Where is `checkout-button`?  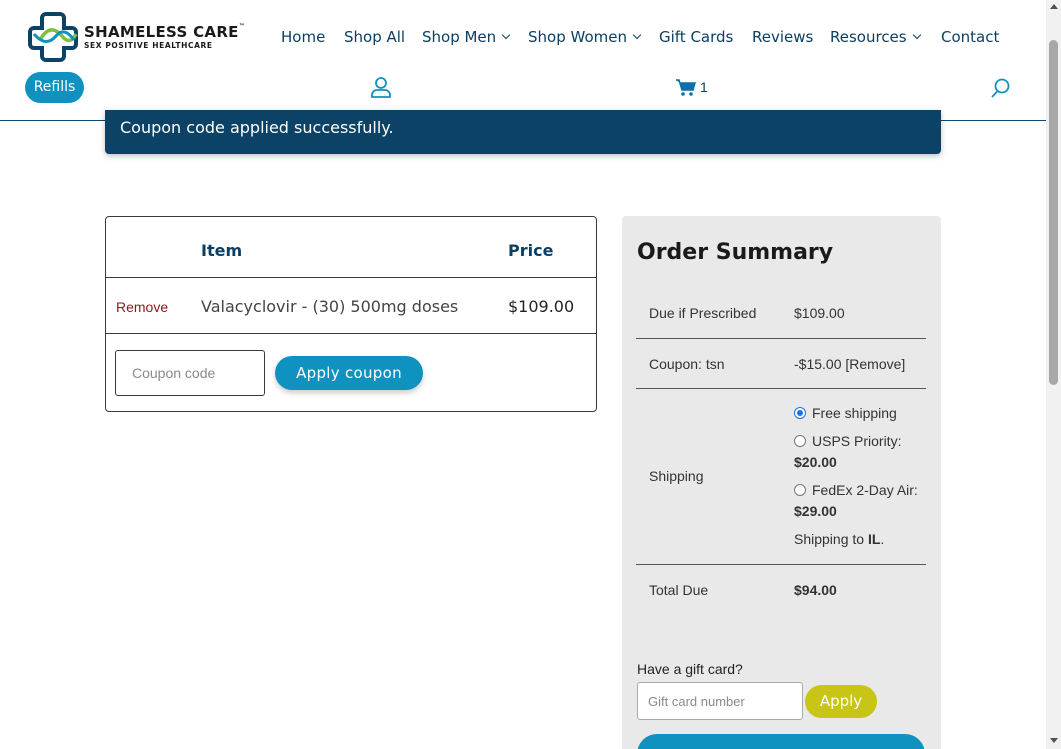 checkout-button is located at coordinates (781, 741).